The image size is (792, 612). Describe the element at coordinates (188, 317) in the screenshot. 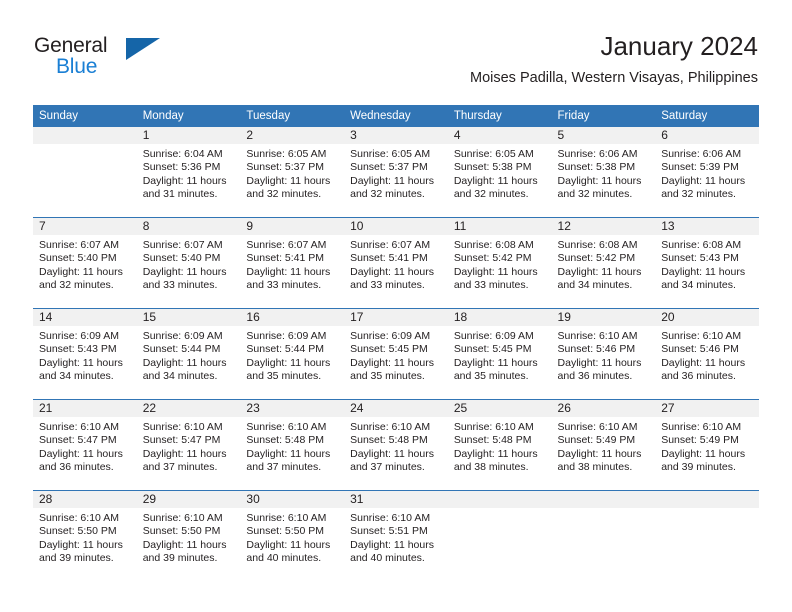

I see `day-number: 15` at that location.